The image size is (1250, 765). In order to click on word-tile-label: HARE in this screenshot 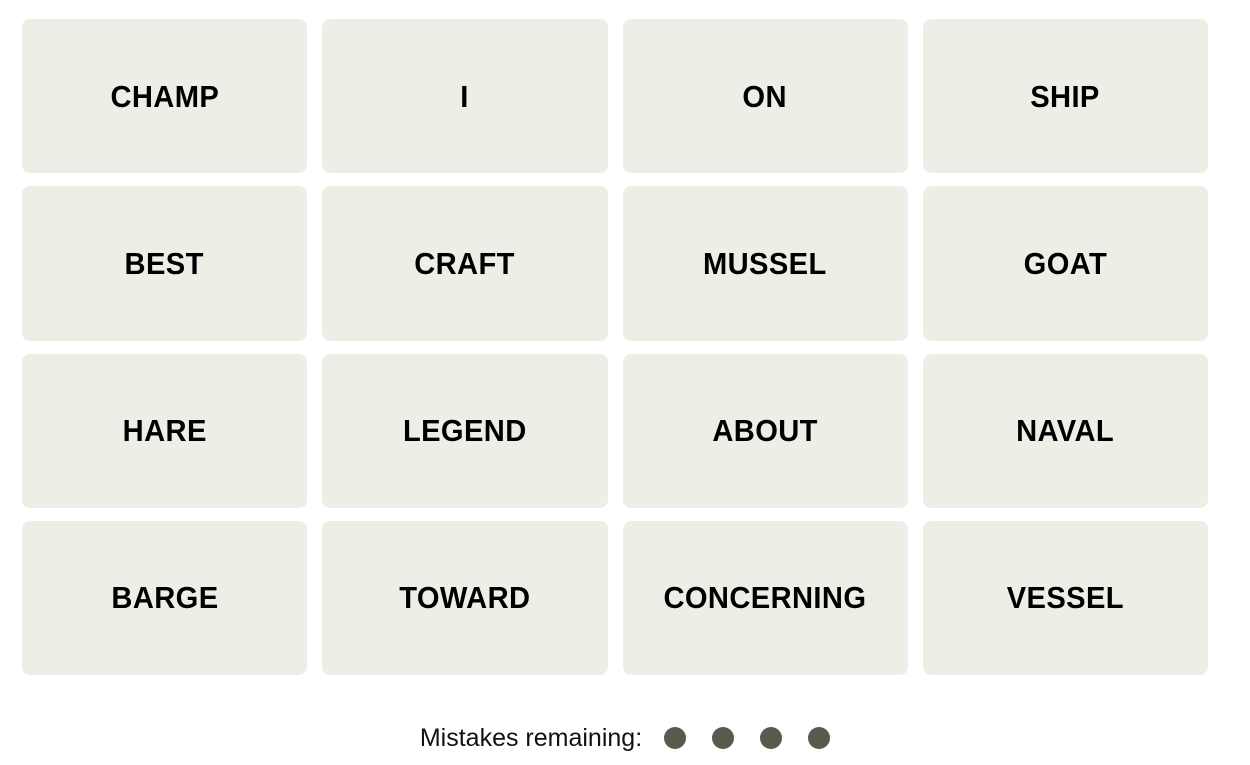, I will do `click(164, 431)`.